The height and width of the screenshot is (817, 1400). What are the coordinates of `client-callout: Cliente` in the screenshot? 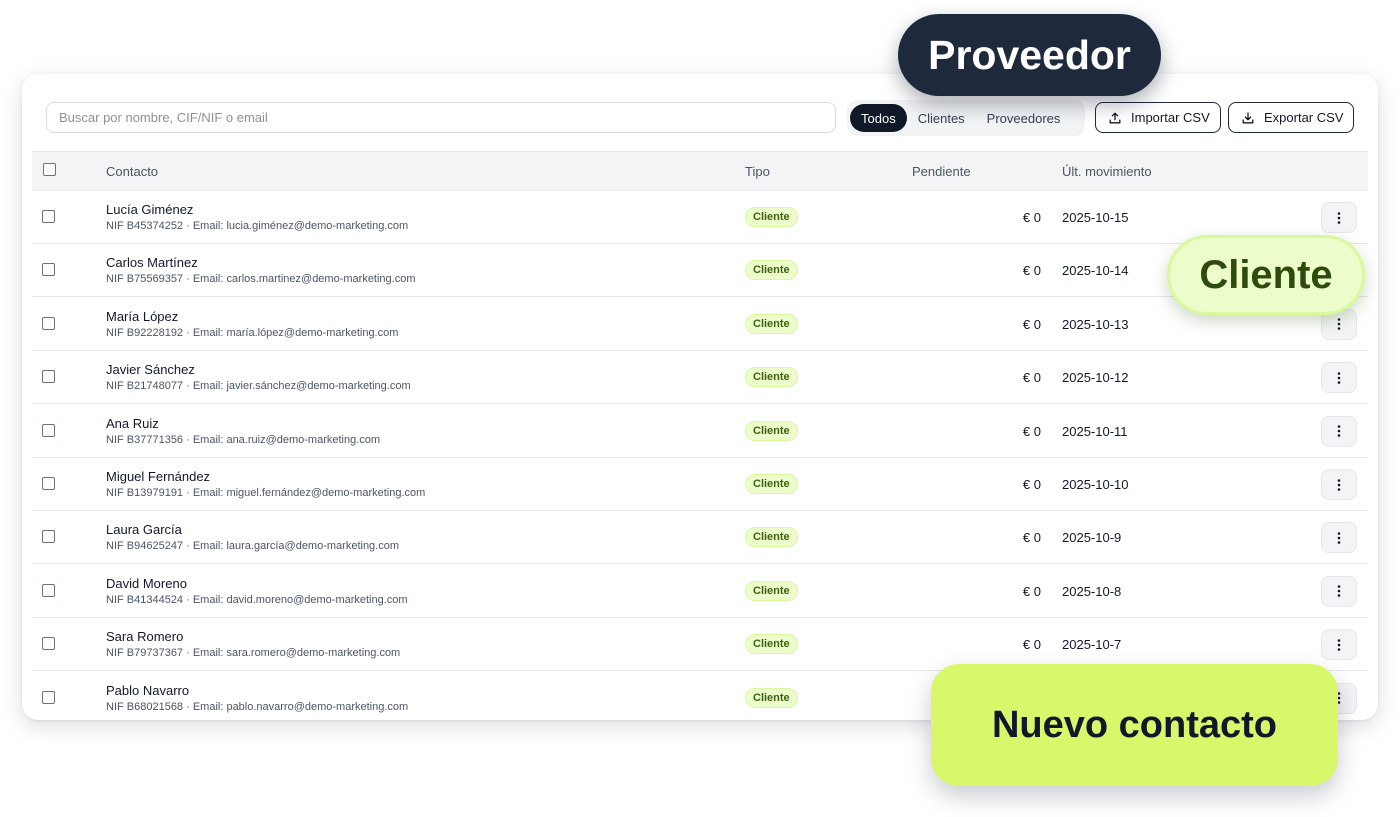 It's located at (1266, 275).